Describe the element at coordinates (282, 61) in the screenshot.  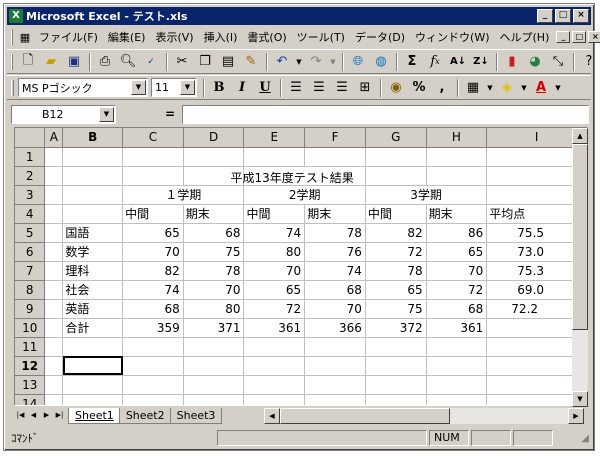
I see `undo-icon: ↶` at that location.